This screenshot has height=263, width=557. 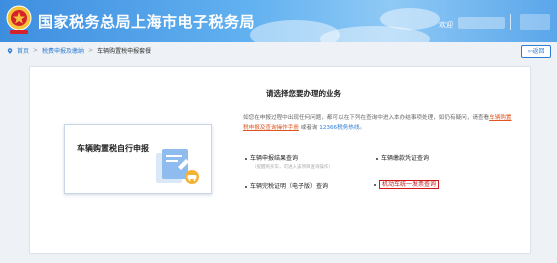 I want to click on location-pin-icon, so click(x=10, y=50).